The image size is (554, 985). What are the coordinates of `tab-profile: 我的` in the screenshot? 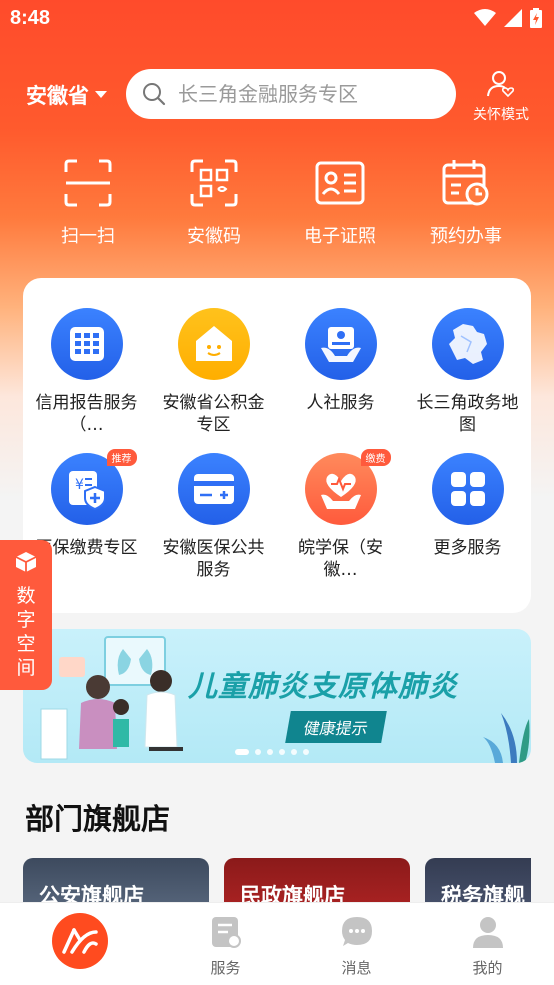 It's located at (487, 944).